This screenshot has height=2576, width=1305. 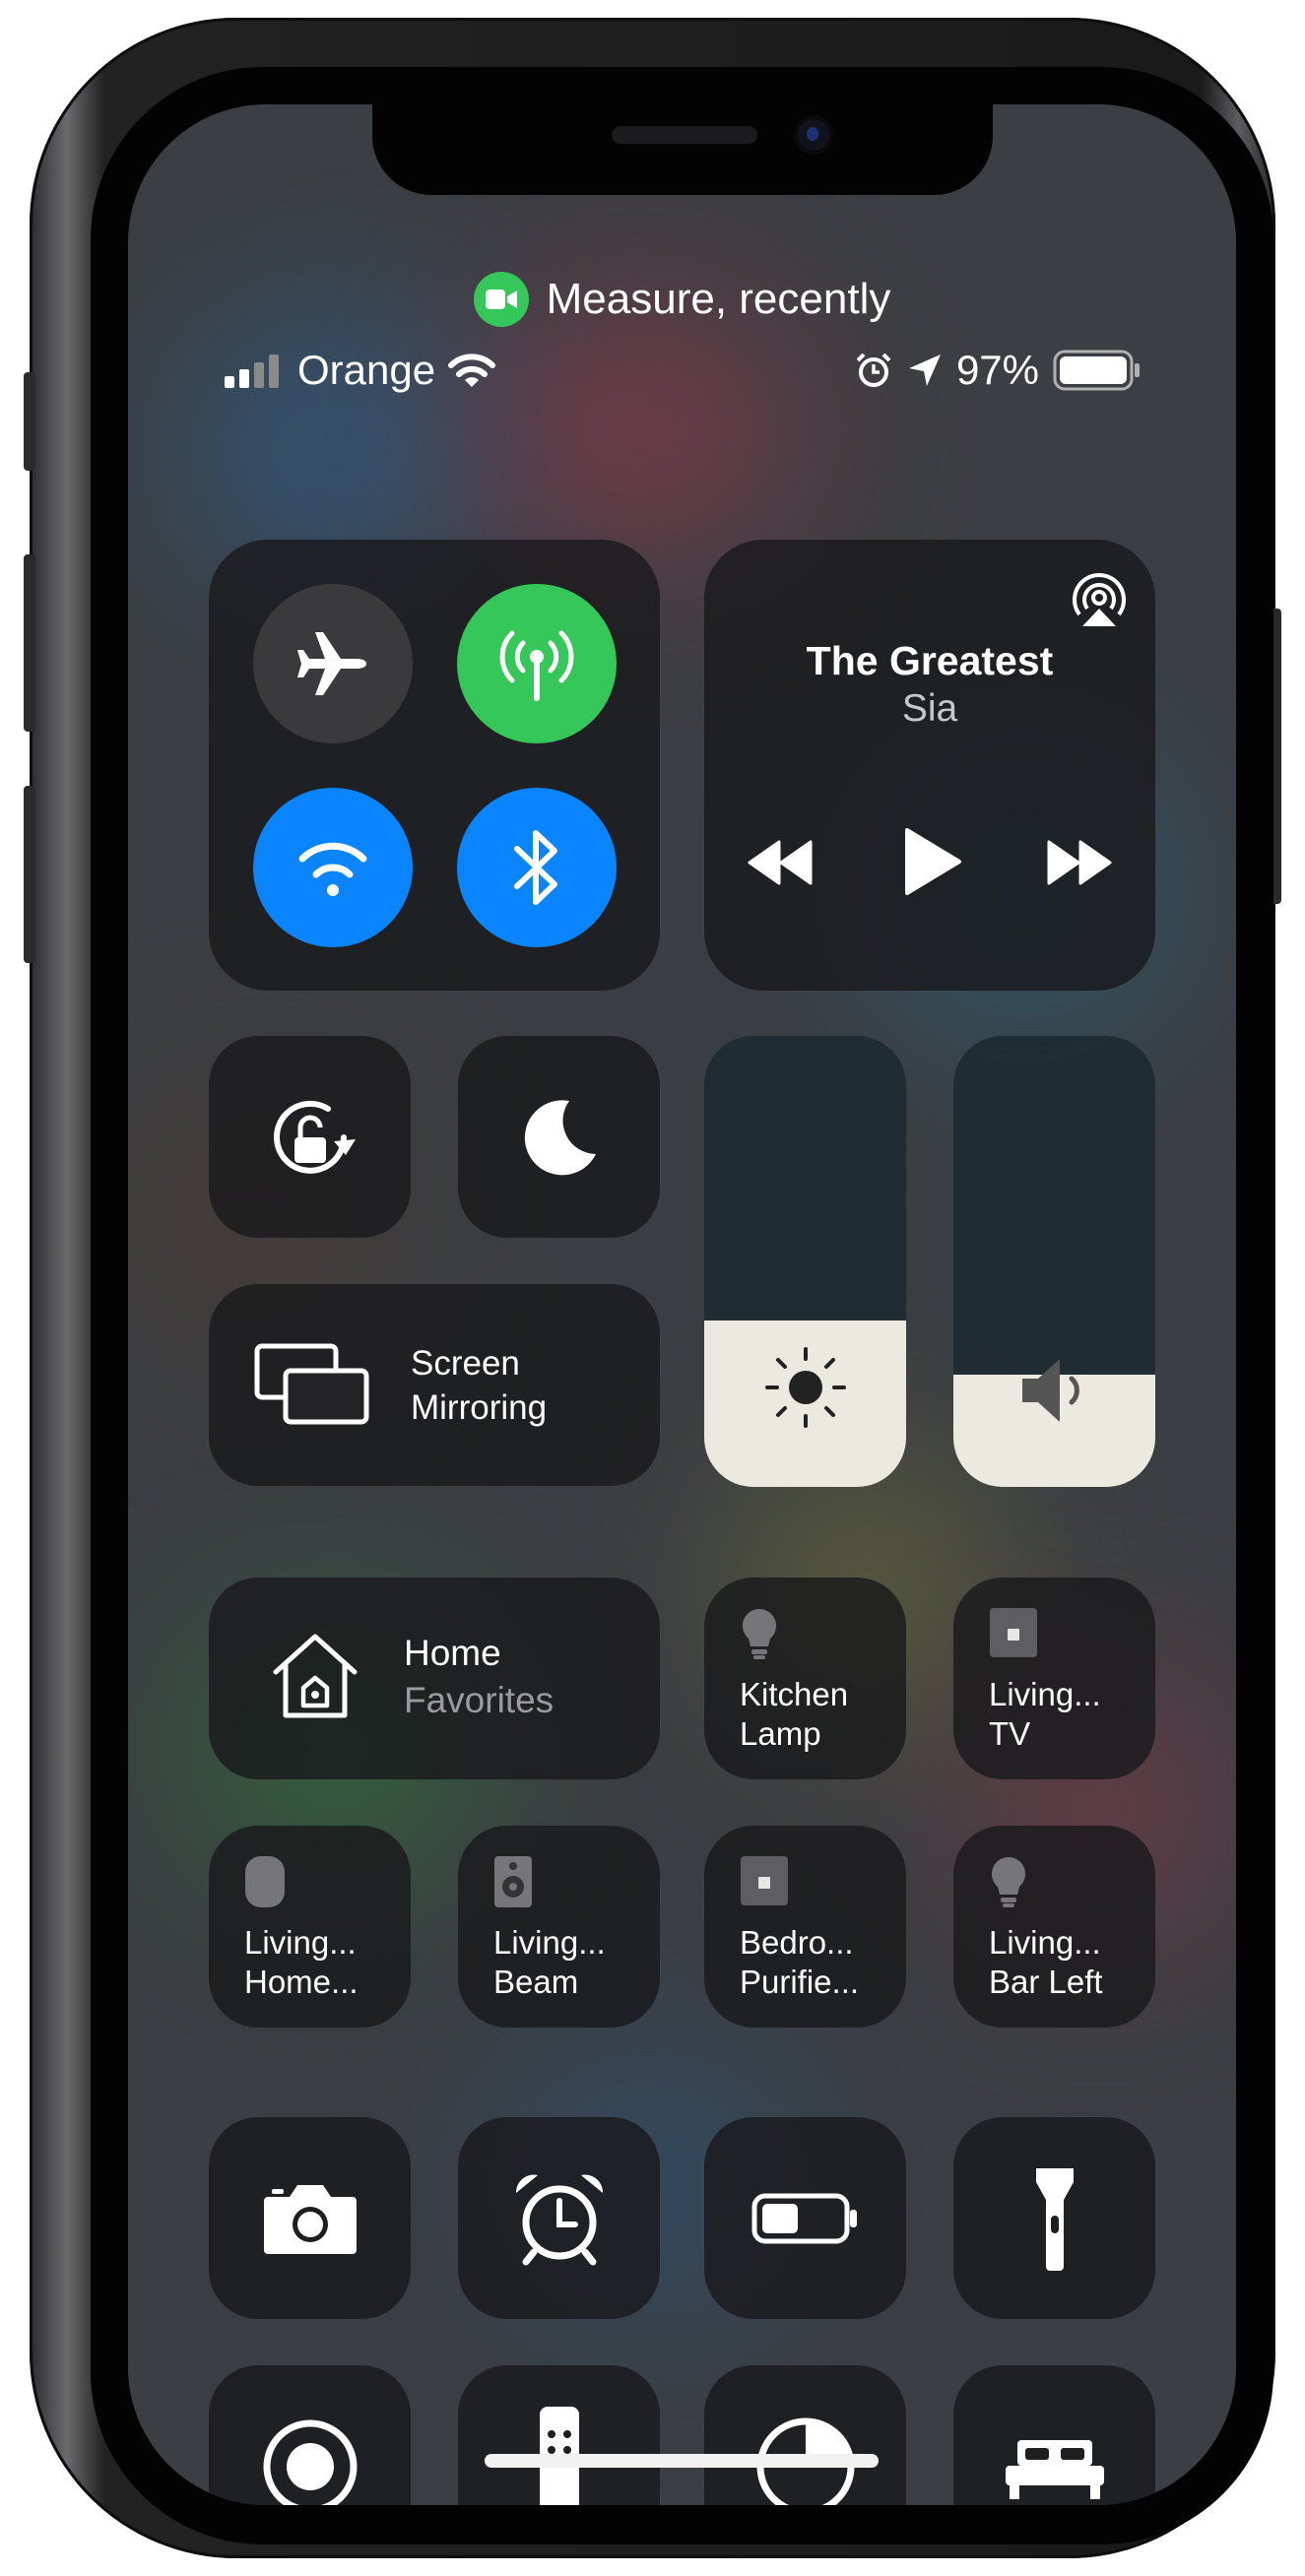 I want to click on wifi-button, so click(x=333, y=867).